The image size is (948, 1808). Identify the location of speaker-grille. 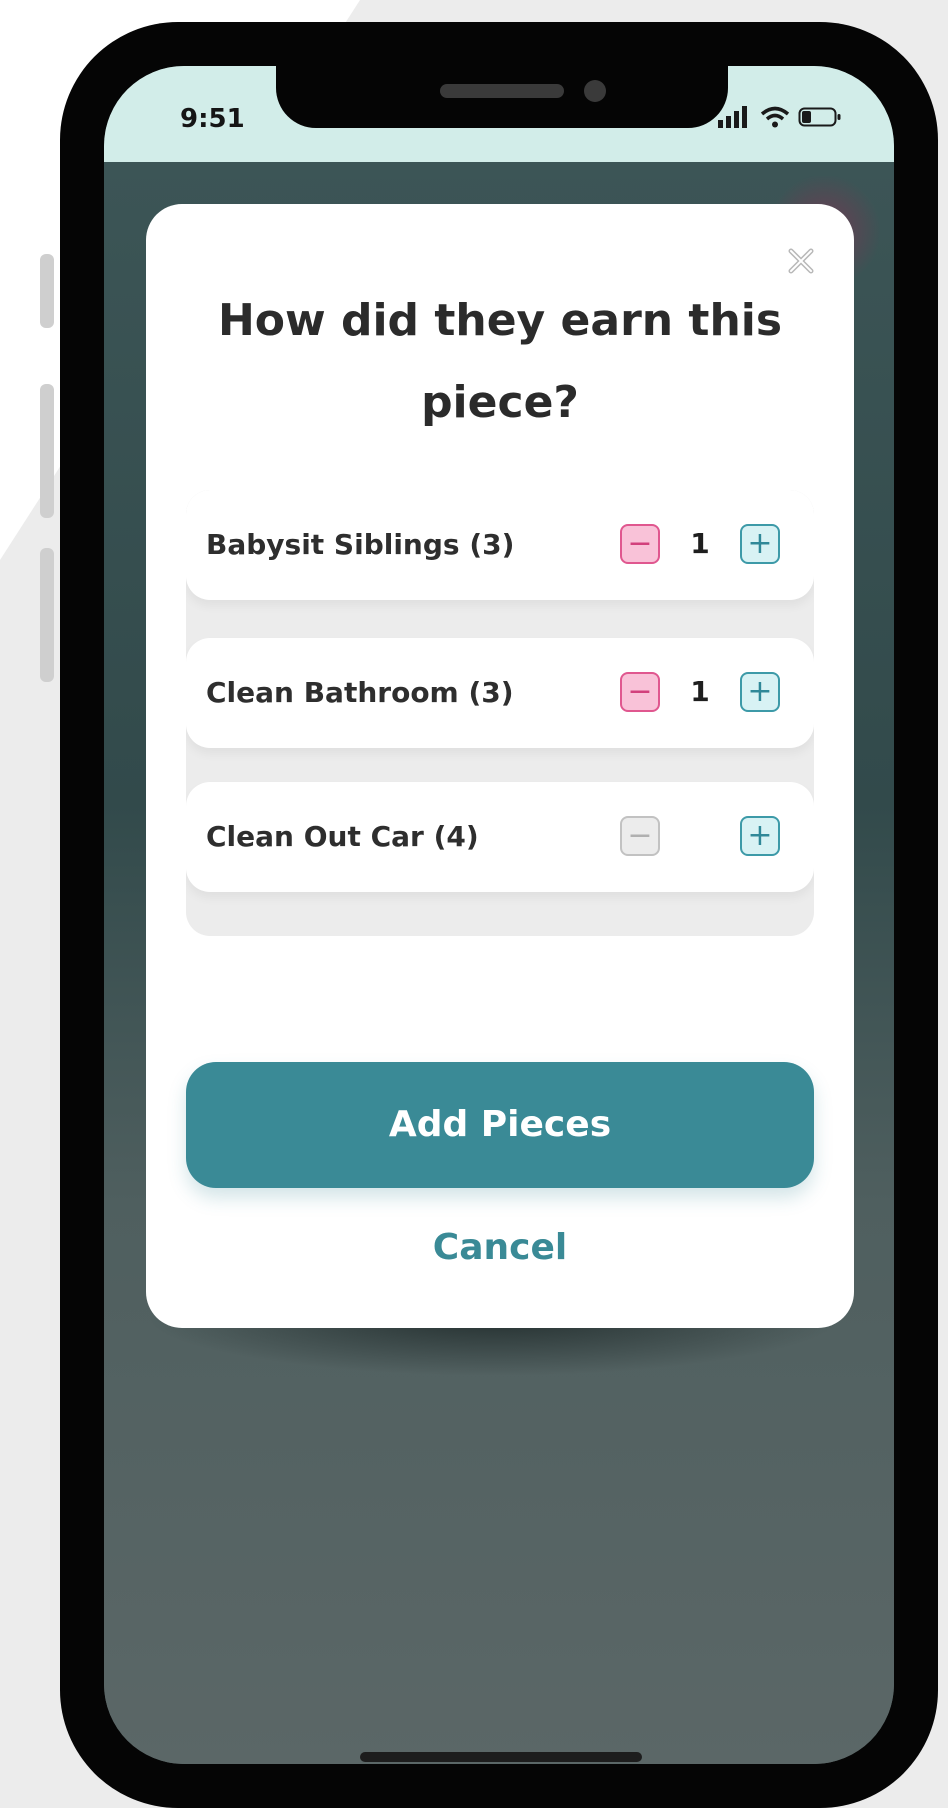
(502, 91).